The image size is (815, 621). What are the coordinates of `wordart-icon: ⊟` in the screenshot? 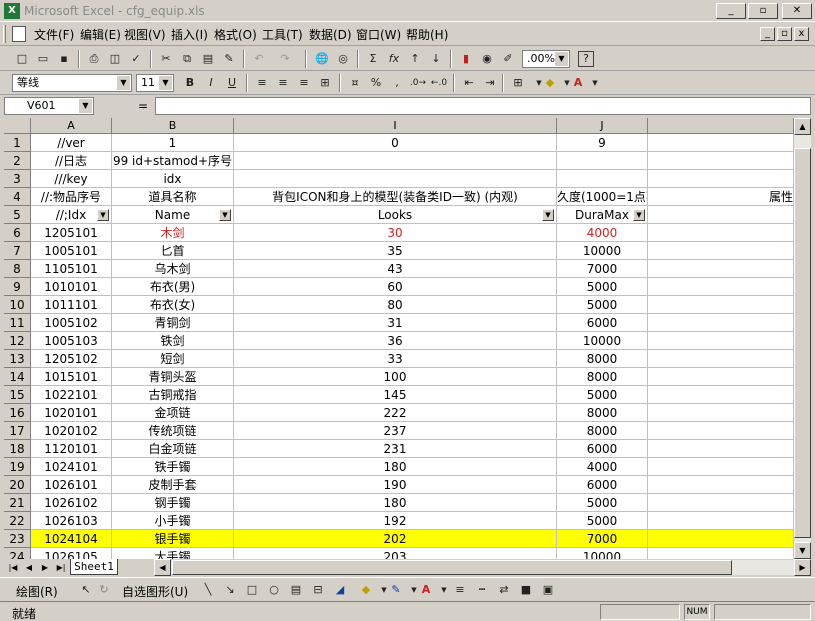 It's located at (318, 590).